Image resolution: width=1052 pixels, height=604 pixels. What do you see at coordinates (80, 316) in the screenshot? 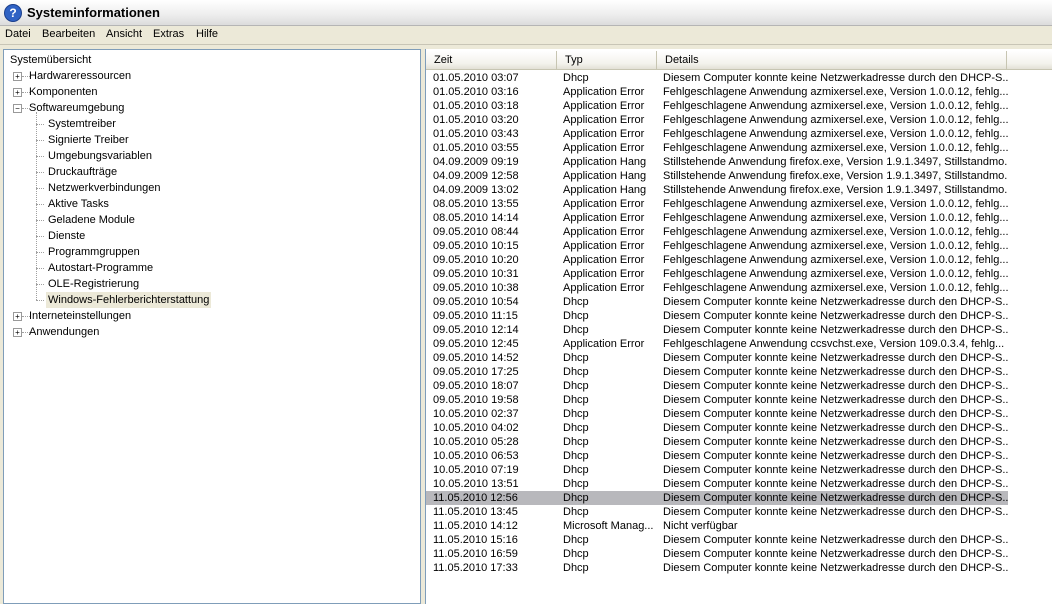
I see `tree-item-label: Interneteinstellungen` at bounding box center [80, 316].